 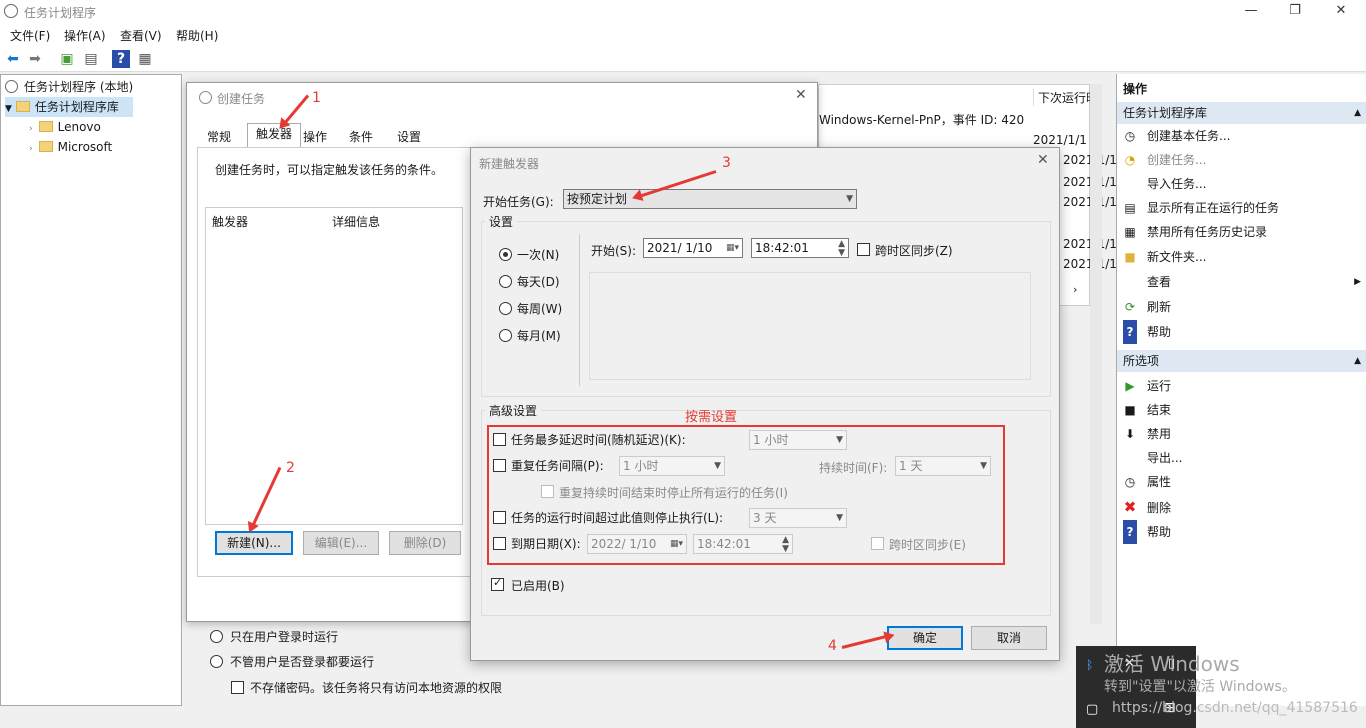 I want to click on expire-label: 到期日期(X):, so click(x=546, y=544).